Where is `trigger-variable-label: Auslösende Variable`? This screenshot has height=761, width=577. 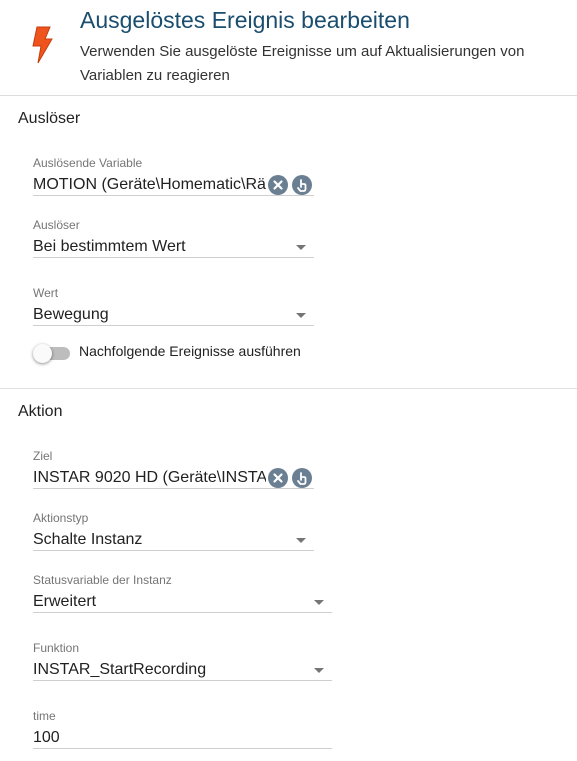
trigger-variable-label: Auslösende Variable is located at coordinates (88, 163).